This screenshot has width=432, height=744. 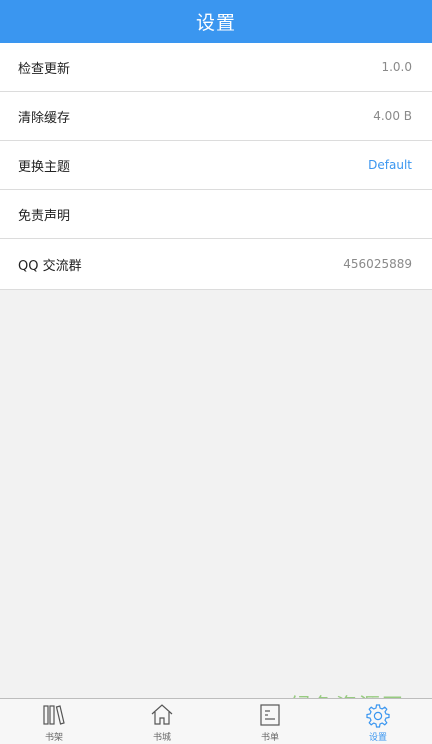 What do you see at coordinates (269, 738) in the screenshot?
I see `tab-label: 书单` at bounding box center [269, 738].